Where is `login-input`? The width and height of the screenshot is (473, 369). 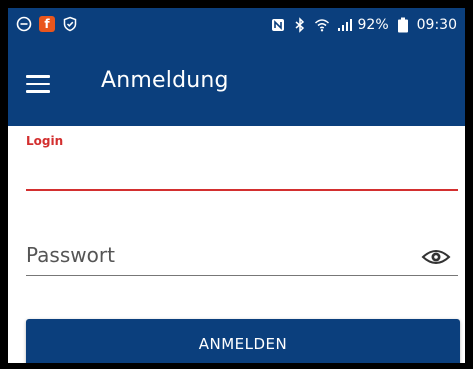 login-input is located at coordinates (242, 172).